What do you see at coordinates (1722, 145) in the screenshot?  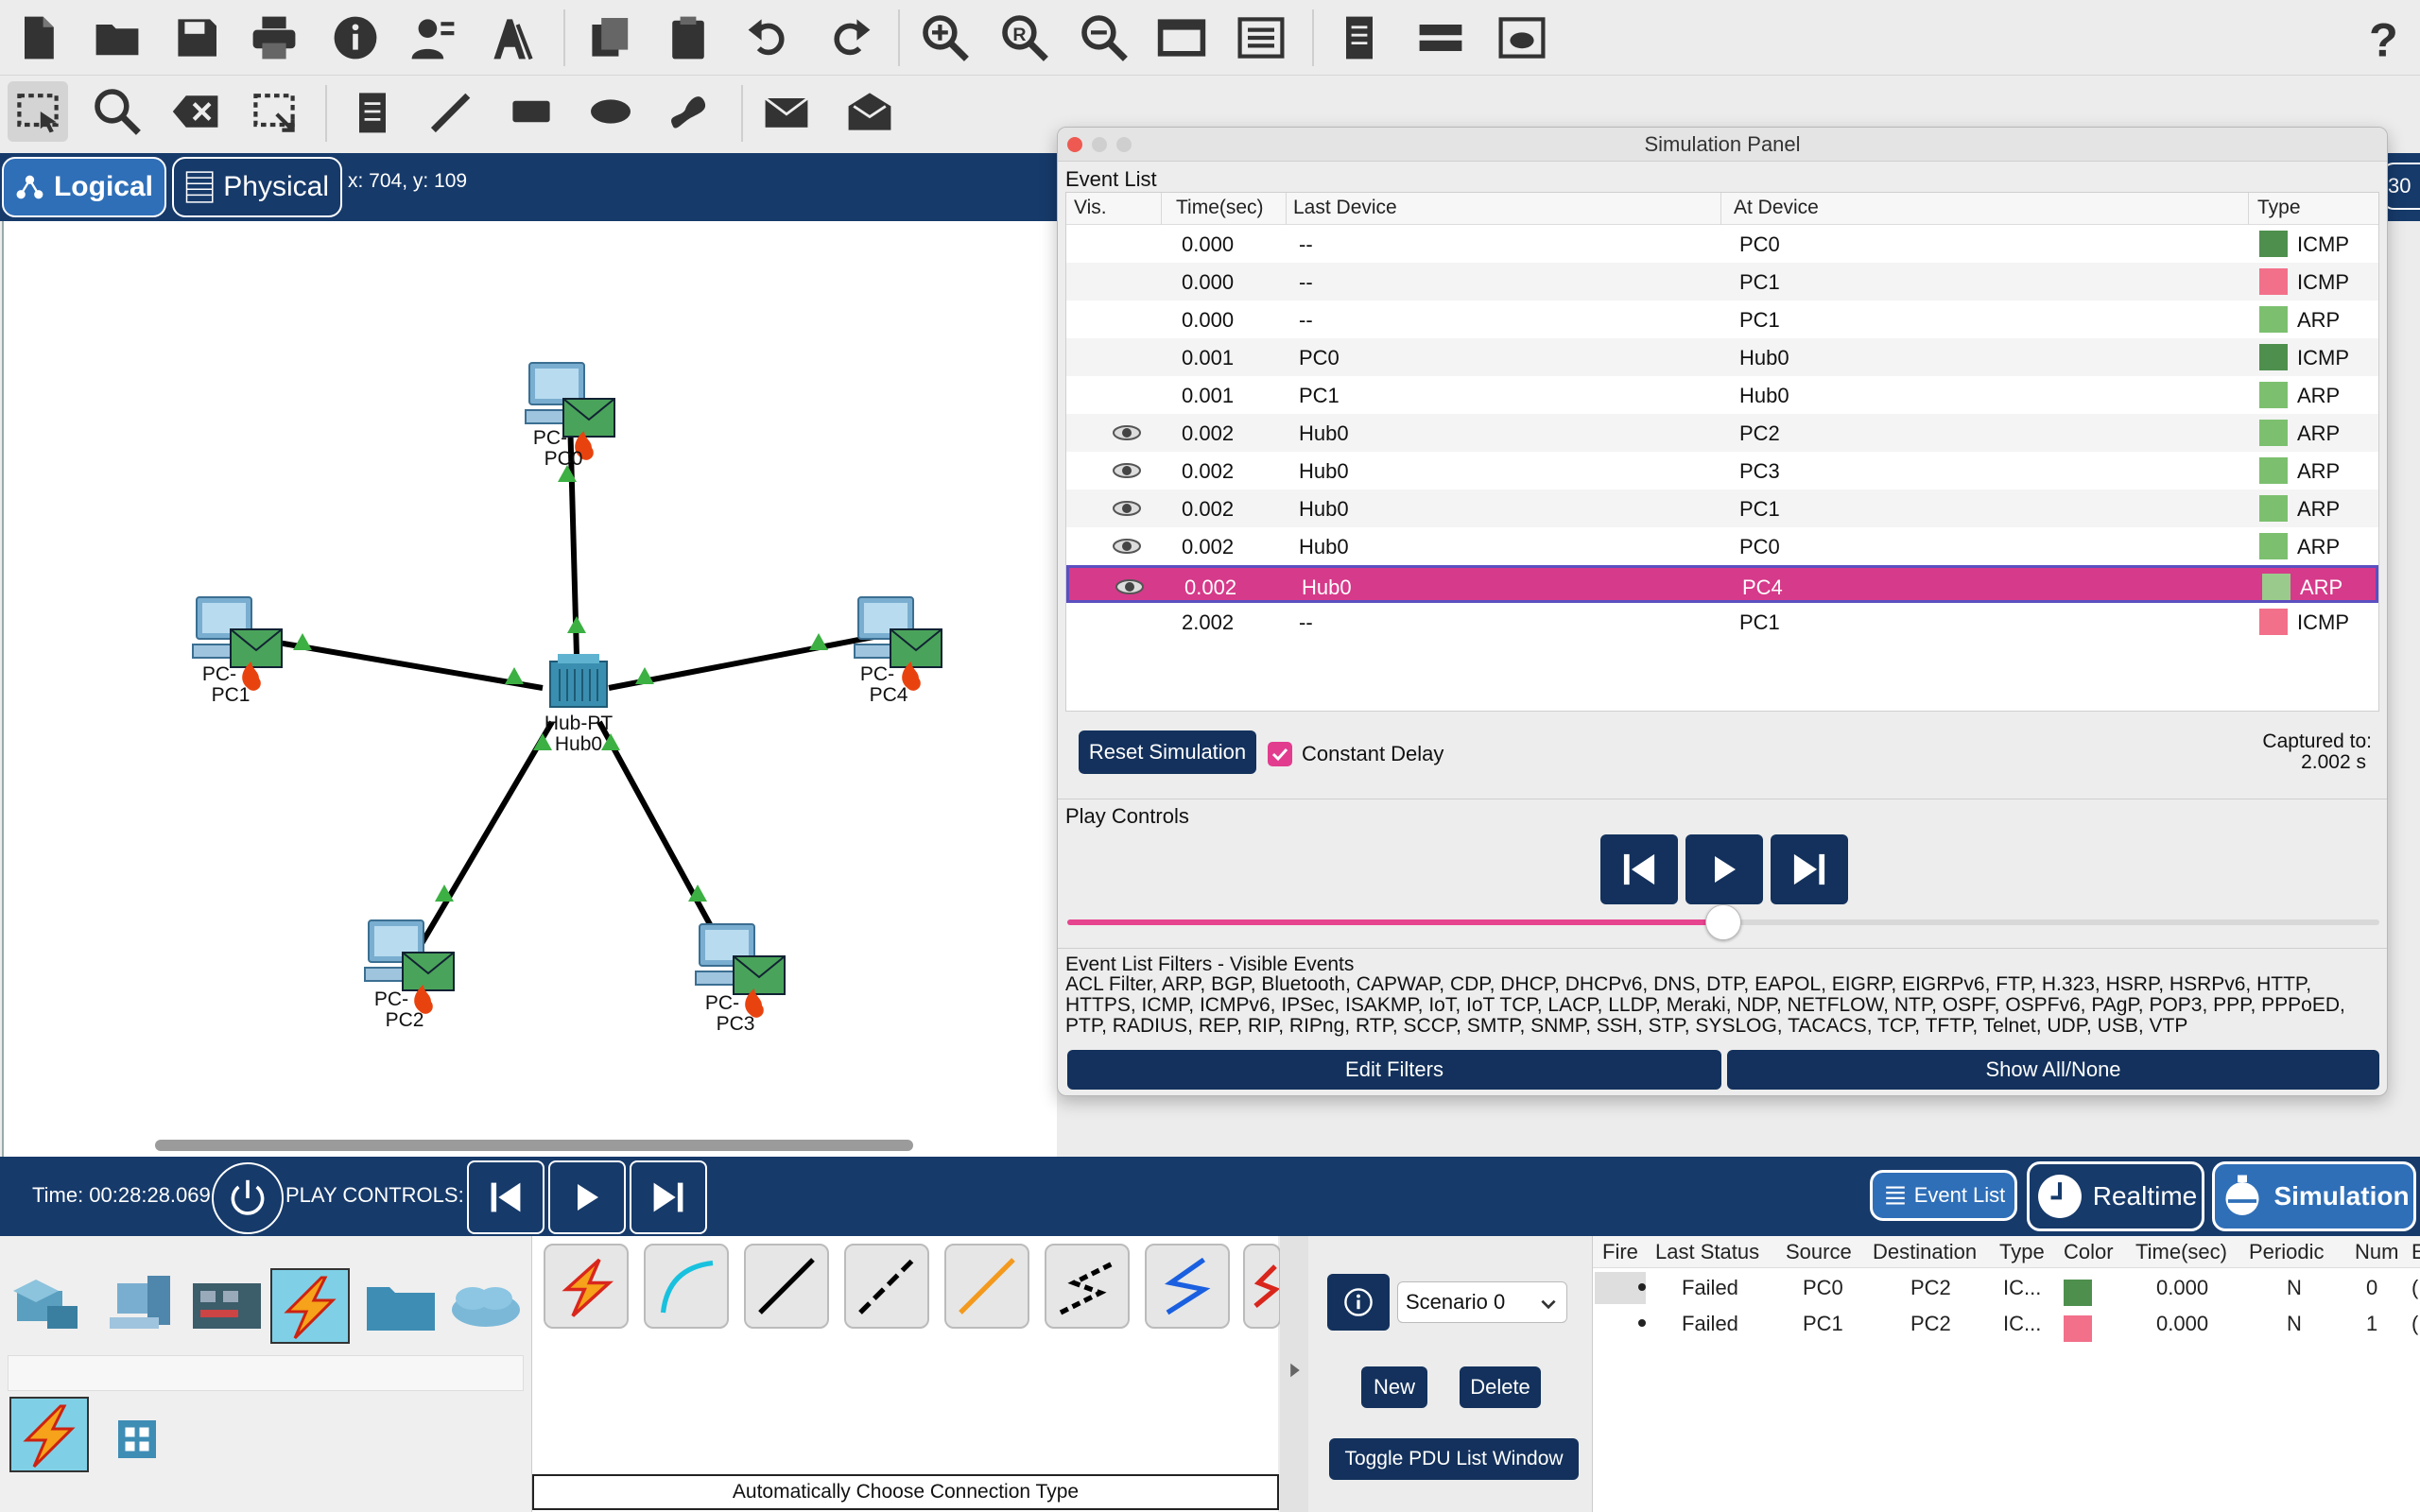 I see `simulation-panel-titlebar: Simulation Panel` at bounding box center [1722, 145].